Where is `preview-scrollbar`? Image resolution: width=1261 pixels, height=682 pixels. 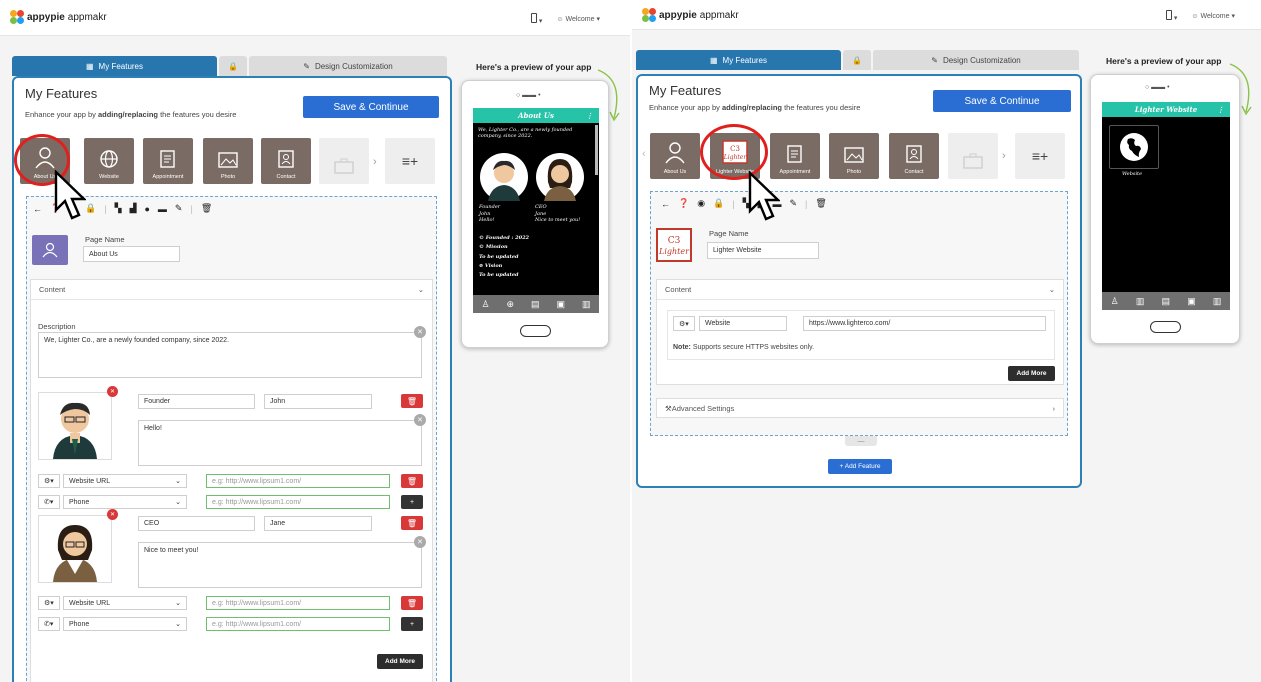
preview-scrollbar is located at coordinates (596, 150).